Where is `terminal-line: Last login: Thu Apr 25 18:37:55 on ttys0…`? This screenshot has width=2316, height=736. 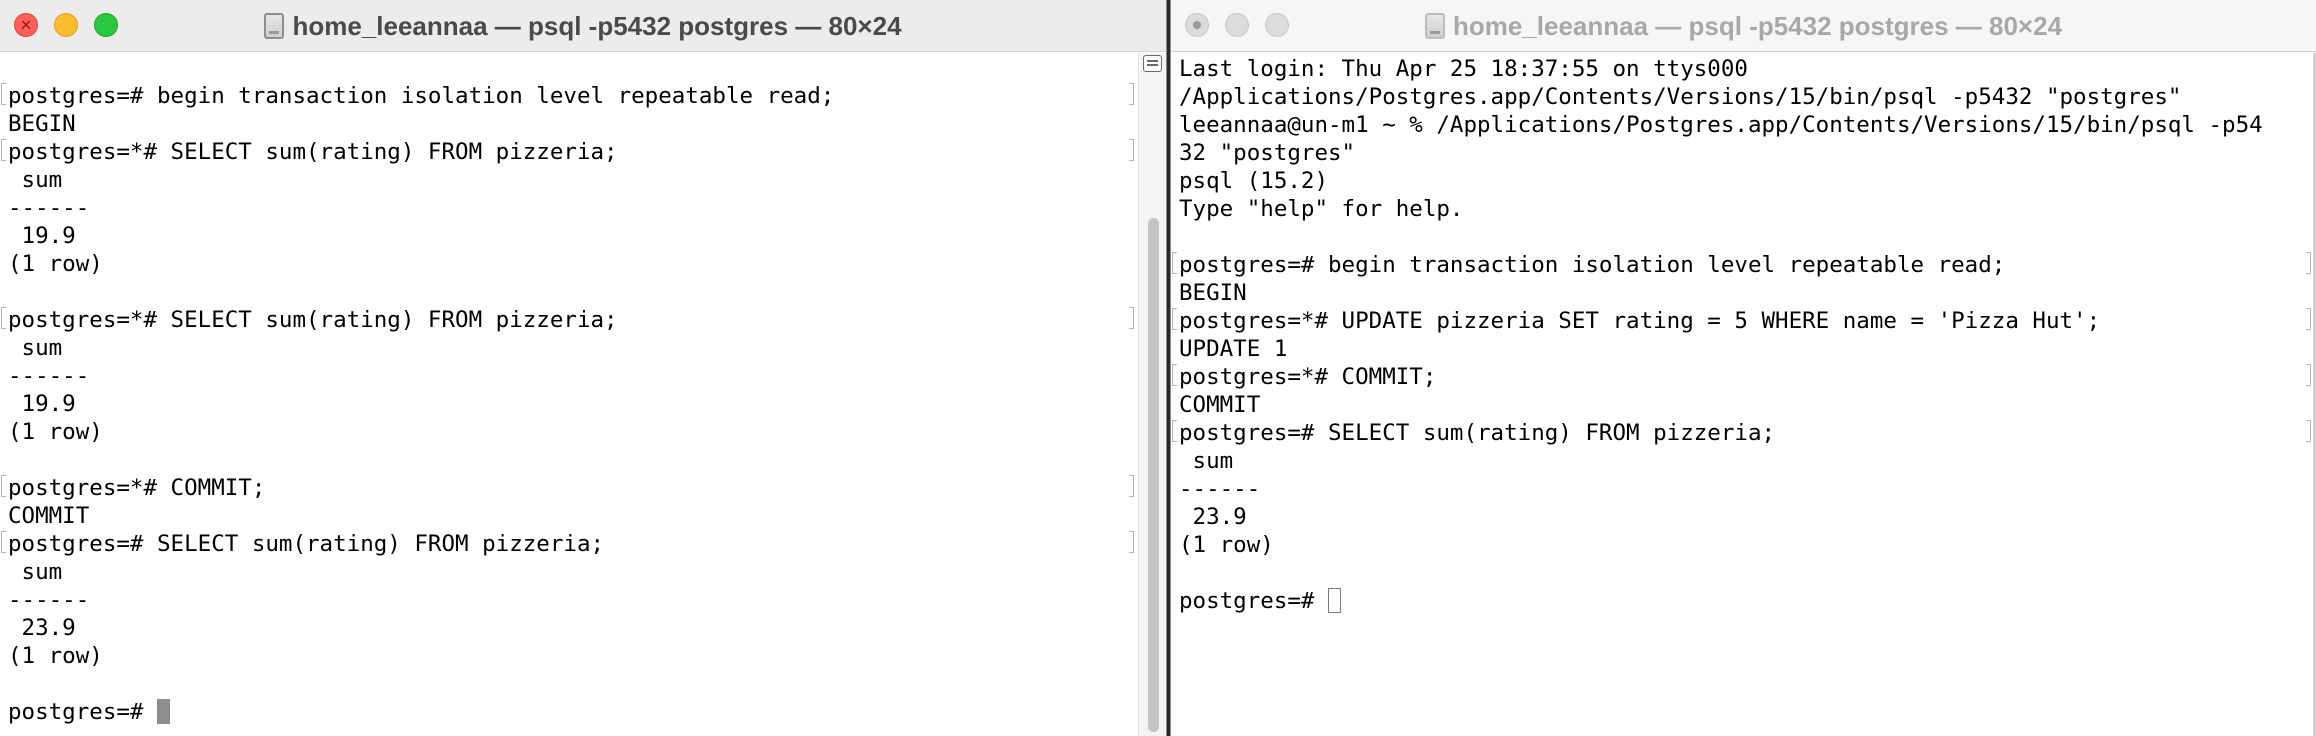
terminal-line: Last login: Thu Apr 25 18:37:55 on ttys0… is located at coordinates (1742, 69).